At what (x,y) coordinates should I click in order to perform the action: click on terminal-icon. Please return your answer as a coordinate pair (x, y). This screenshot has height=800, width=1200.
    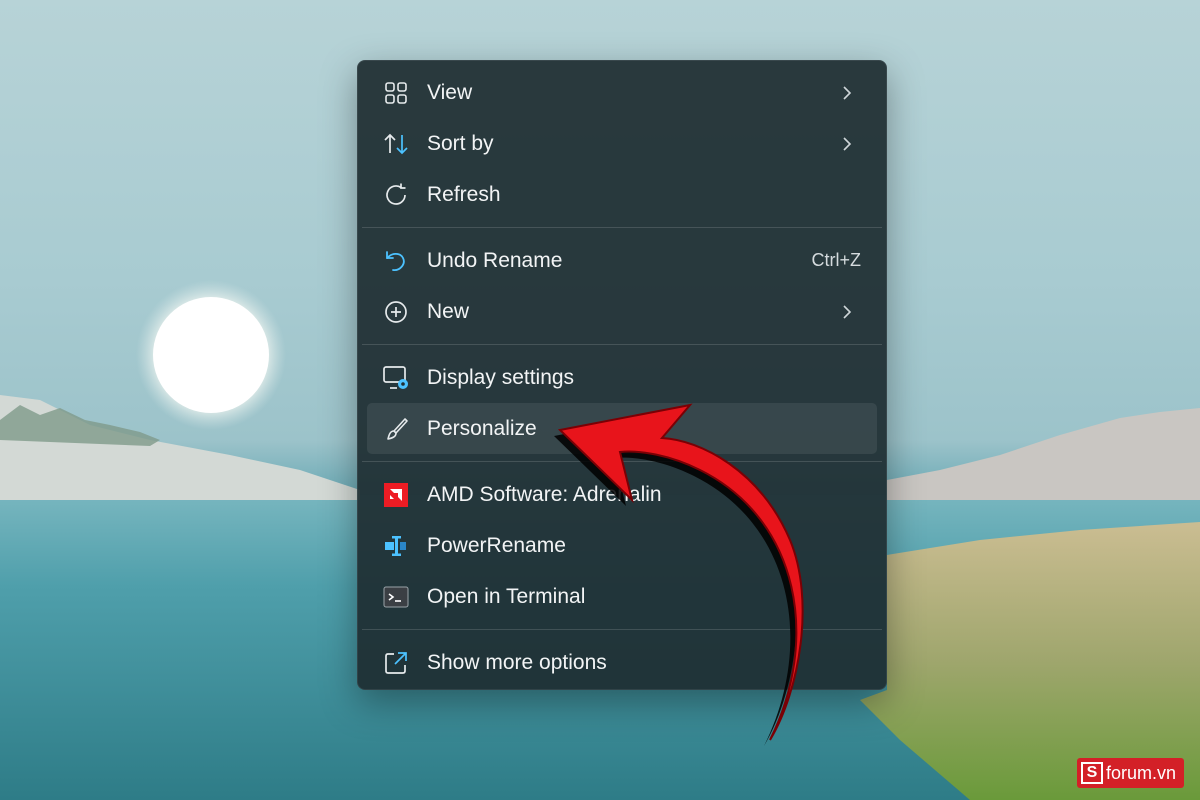
    Looking at the image, I should click on (396, 597).